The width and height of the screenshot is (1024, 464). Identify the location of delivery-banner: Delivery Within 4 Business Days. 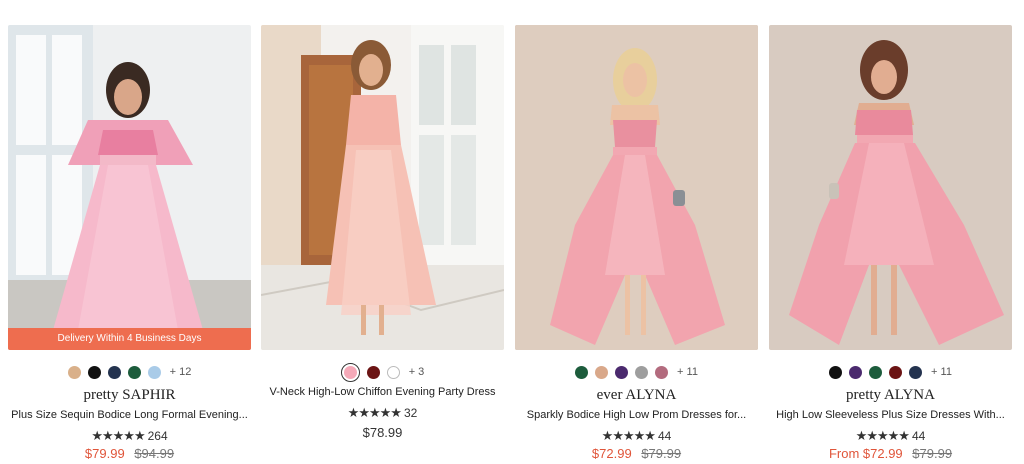
(129, 339).